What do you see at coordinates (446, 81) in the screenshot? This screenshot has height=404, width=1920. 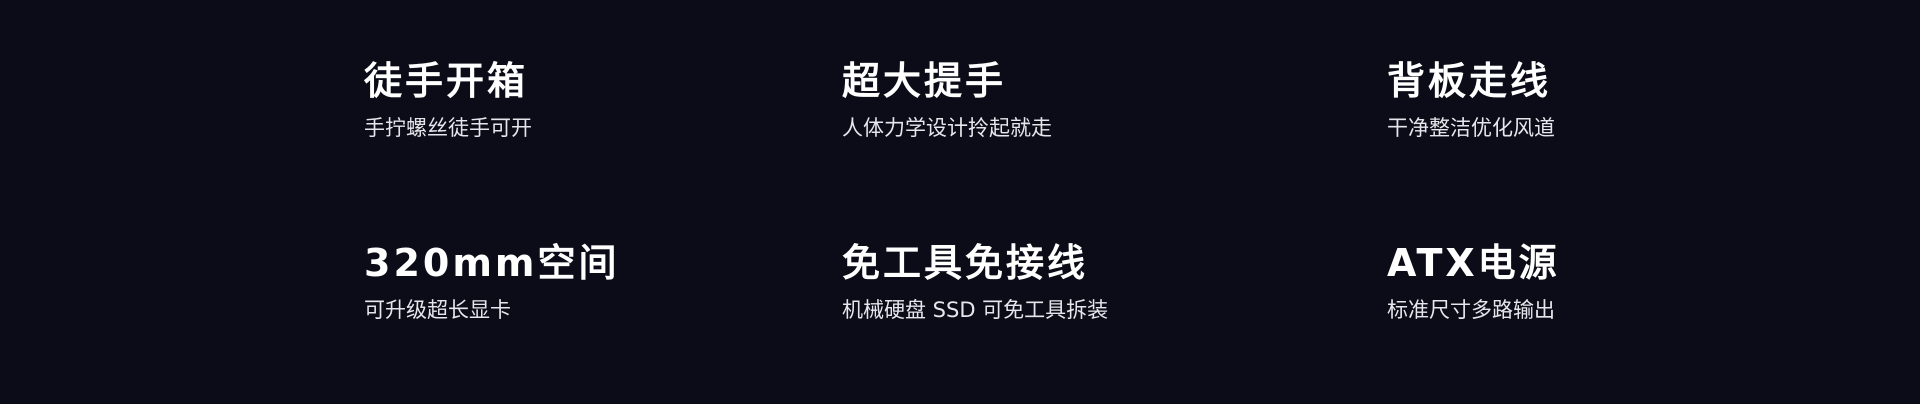 I see `feature-title: 徒手开箱` at bounding box center [446, 81].